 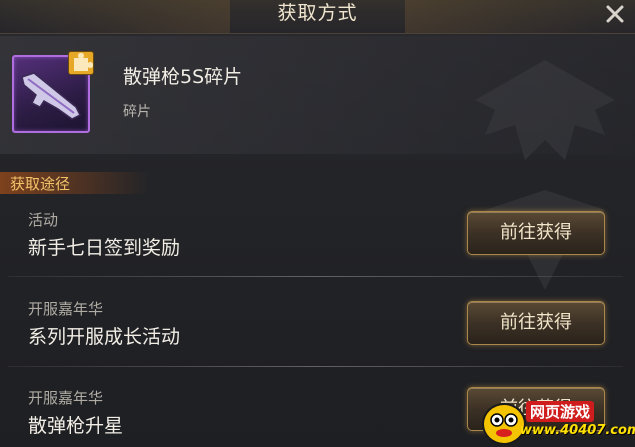 I want to click on section-header: 获取途径, so click(x=75, y=183).